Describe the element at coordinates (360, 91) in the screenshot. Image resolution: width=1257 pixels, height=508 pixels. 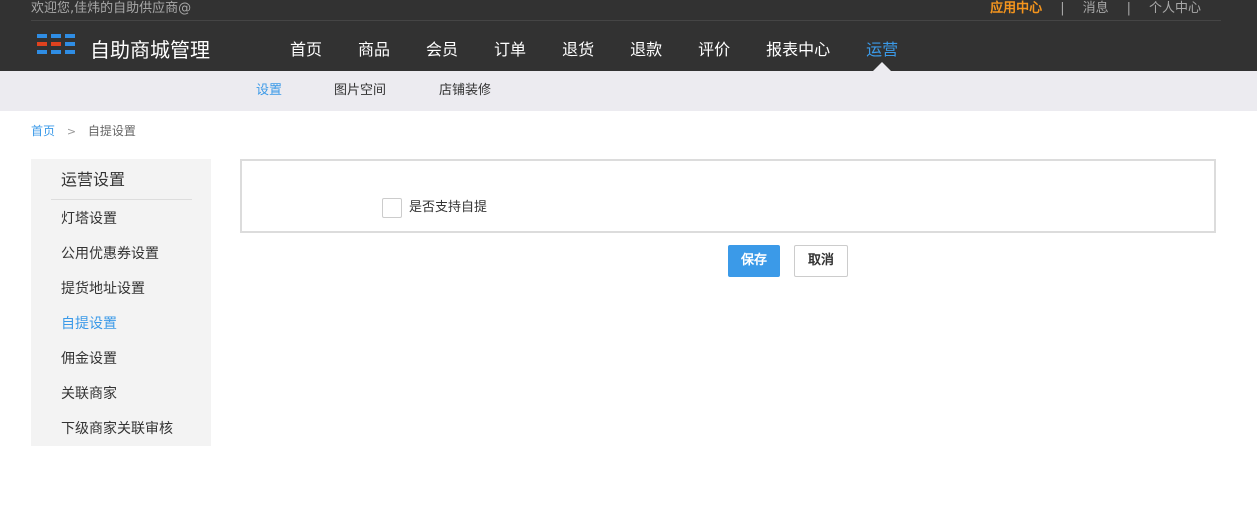
I see `subnav-image-space: 图片空间` at that location.